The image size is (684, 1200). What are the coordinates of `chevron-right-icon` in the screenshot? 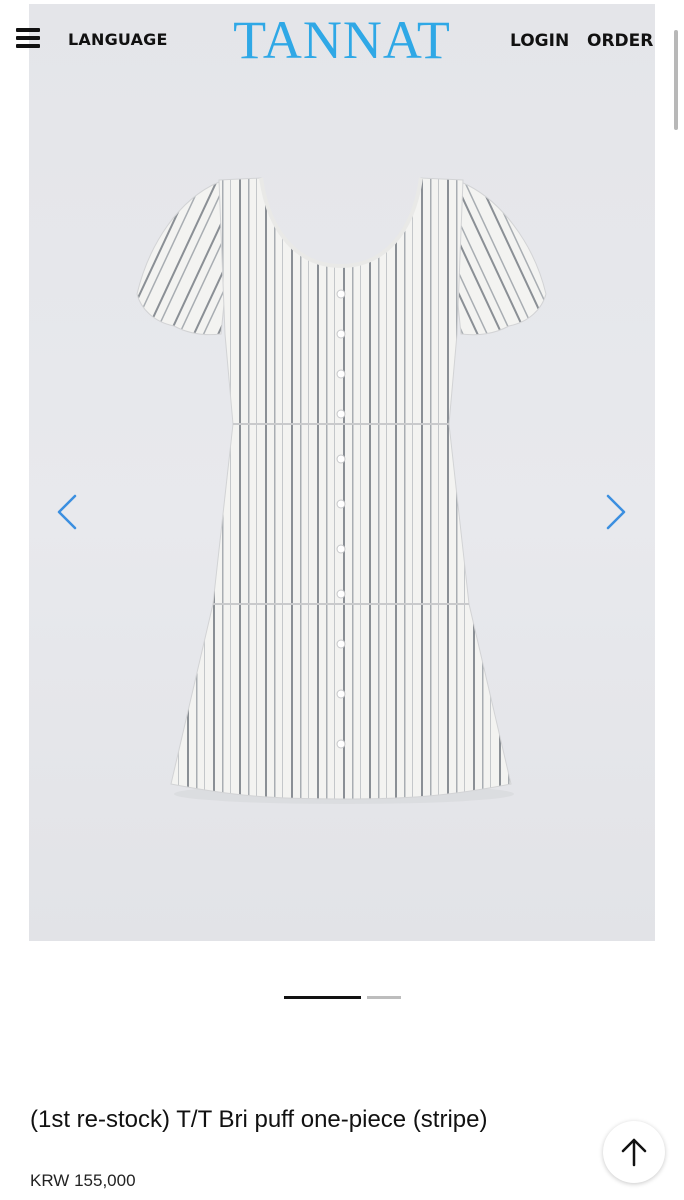 It's located at (616, 512).